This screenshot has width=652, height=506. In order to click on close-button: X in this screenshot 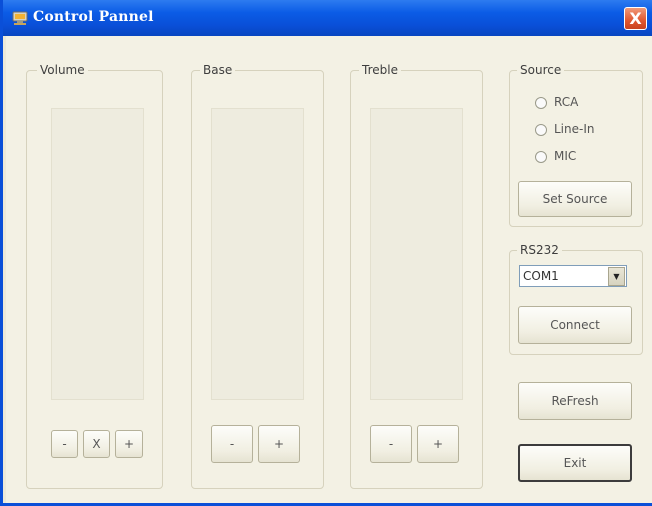, I will do `click(635, 18)`.